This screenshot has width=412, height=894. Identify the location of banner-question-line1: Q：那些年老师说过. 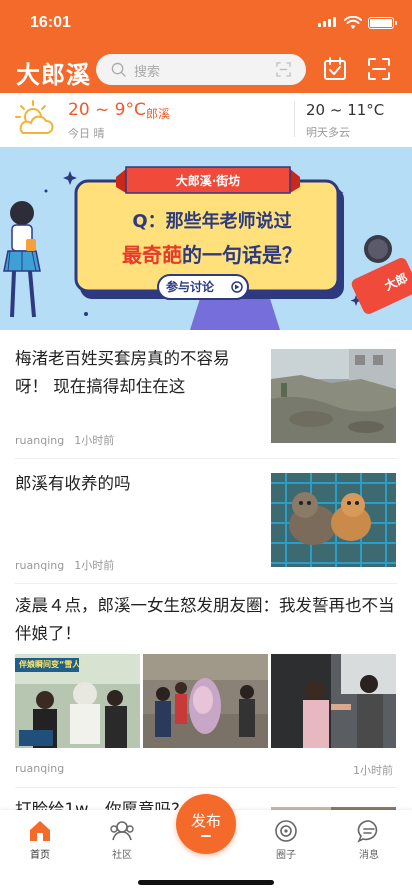
(212, 221).